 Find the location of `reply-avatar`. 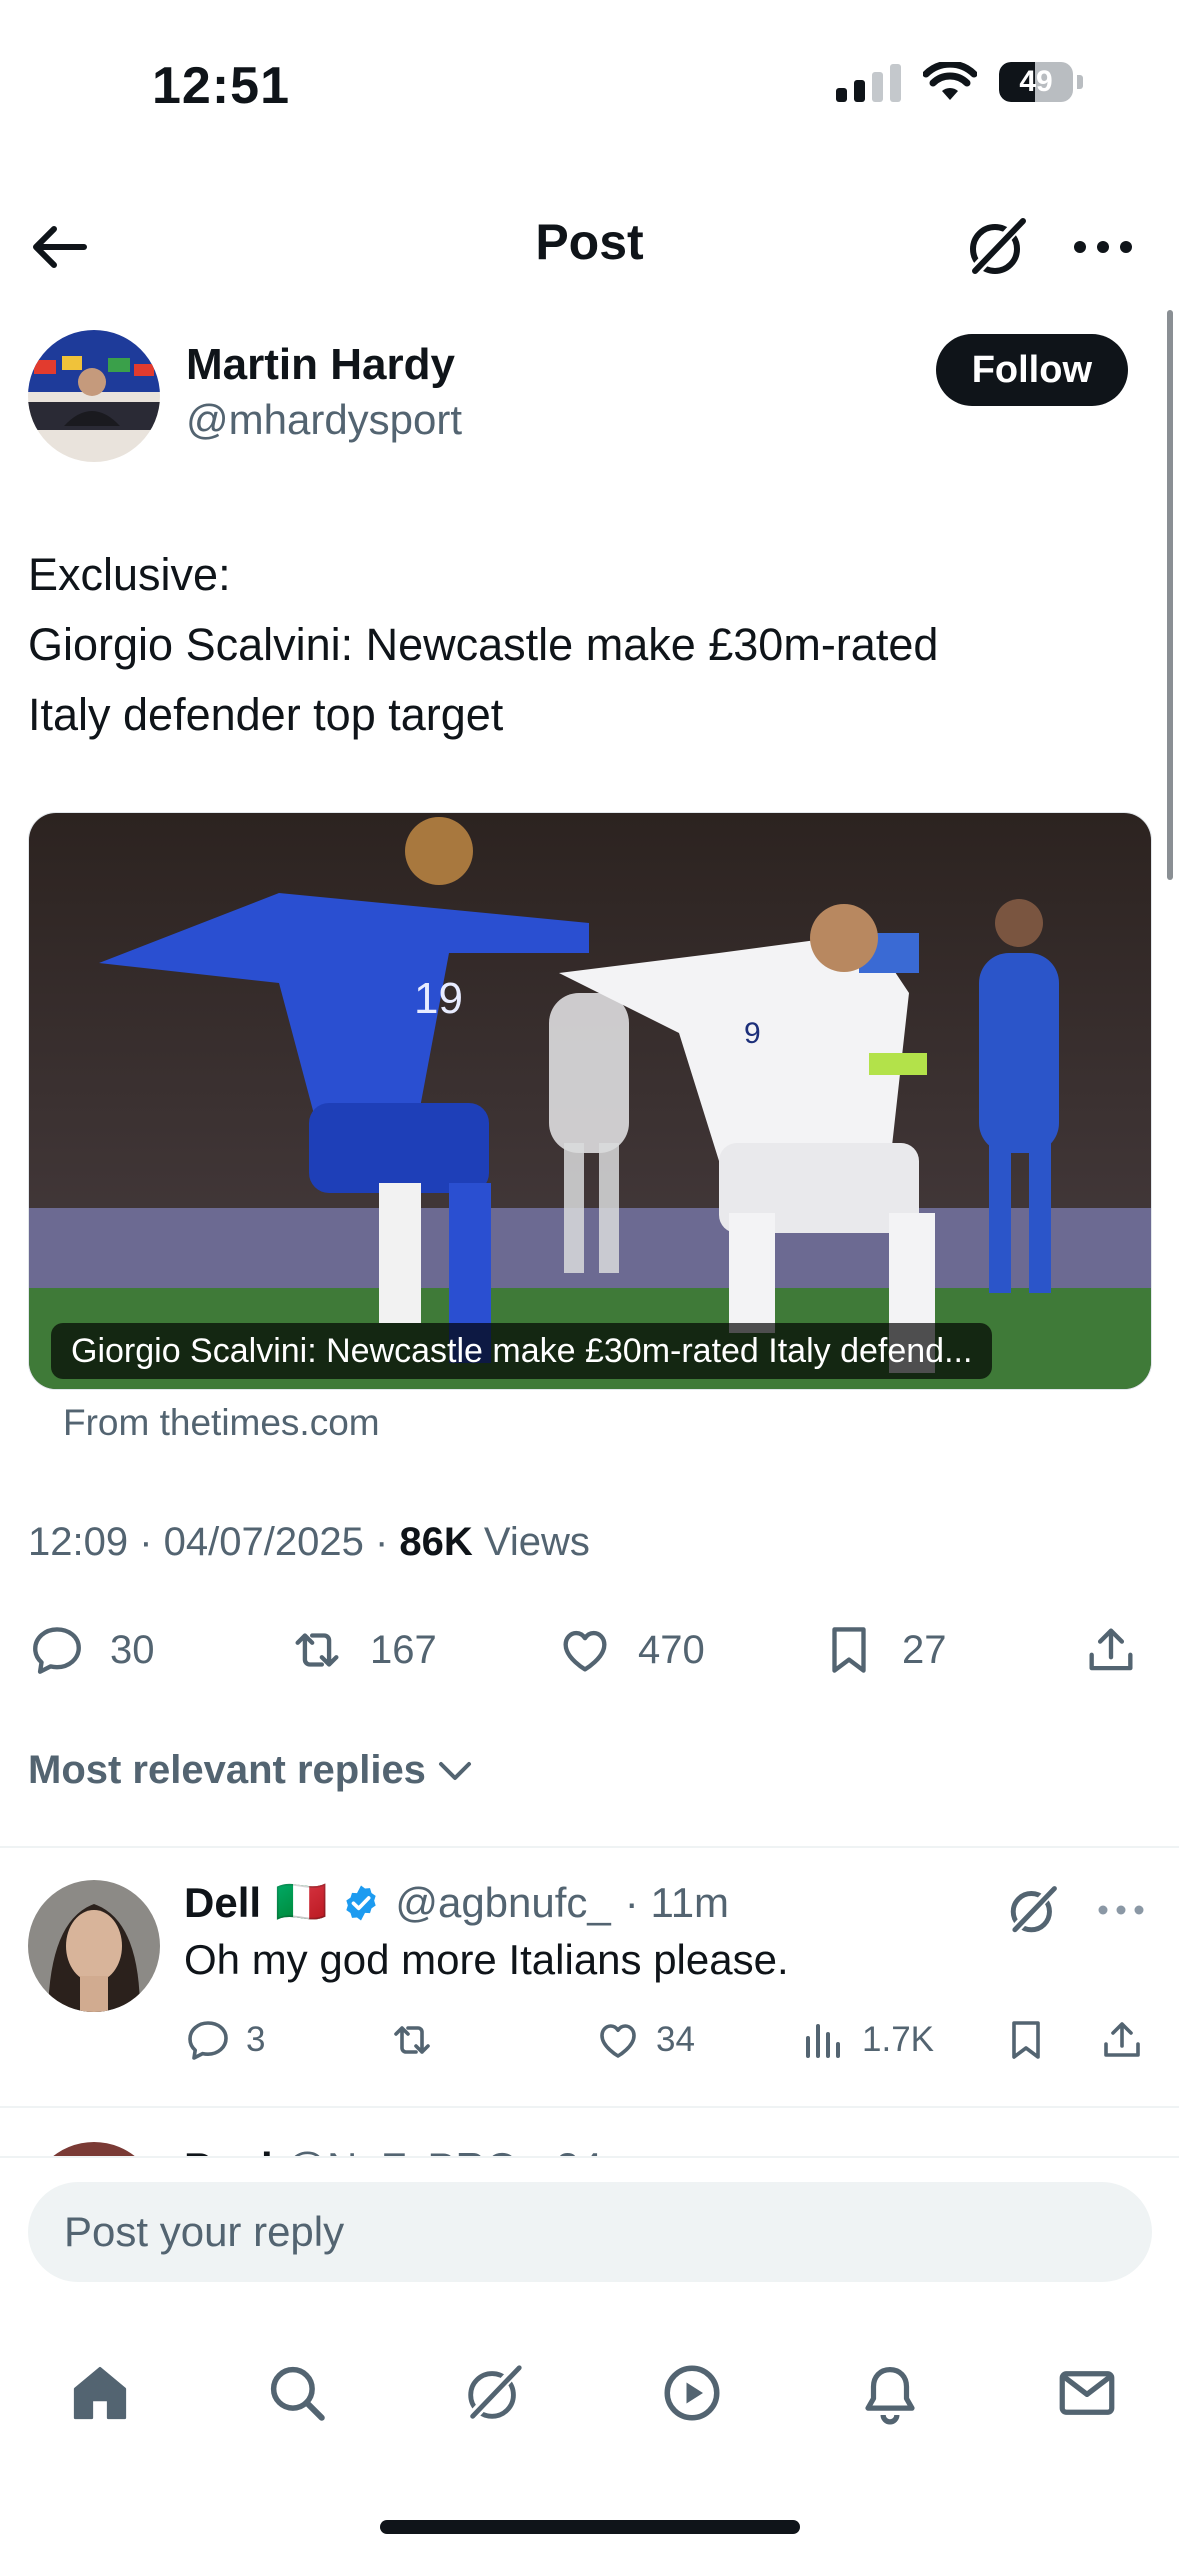

reply-avatar is located at coordinates (94, 1946).